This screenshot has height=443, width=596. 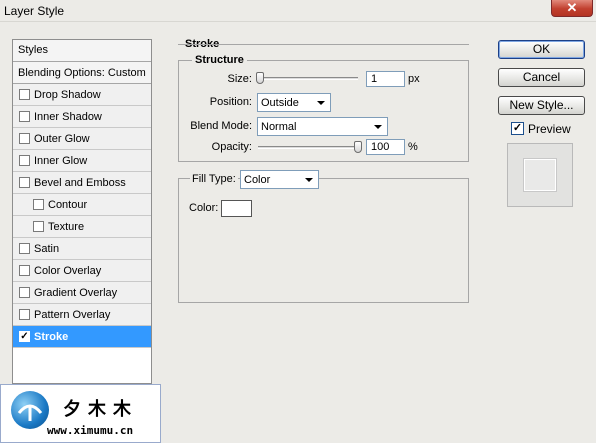 I want to click on cancel-button: Cancel, so click(x=541, y=77).